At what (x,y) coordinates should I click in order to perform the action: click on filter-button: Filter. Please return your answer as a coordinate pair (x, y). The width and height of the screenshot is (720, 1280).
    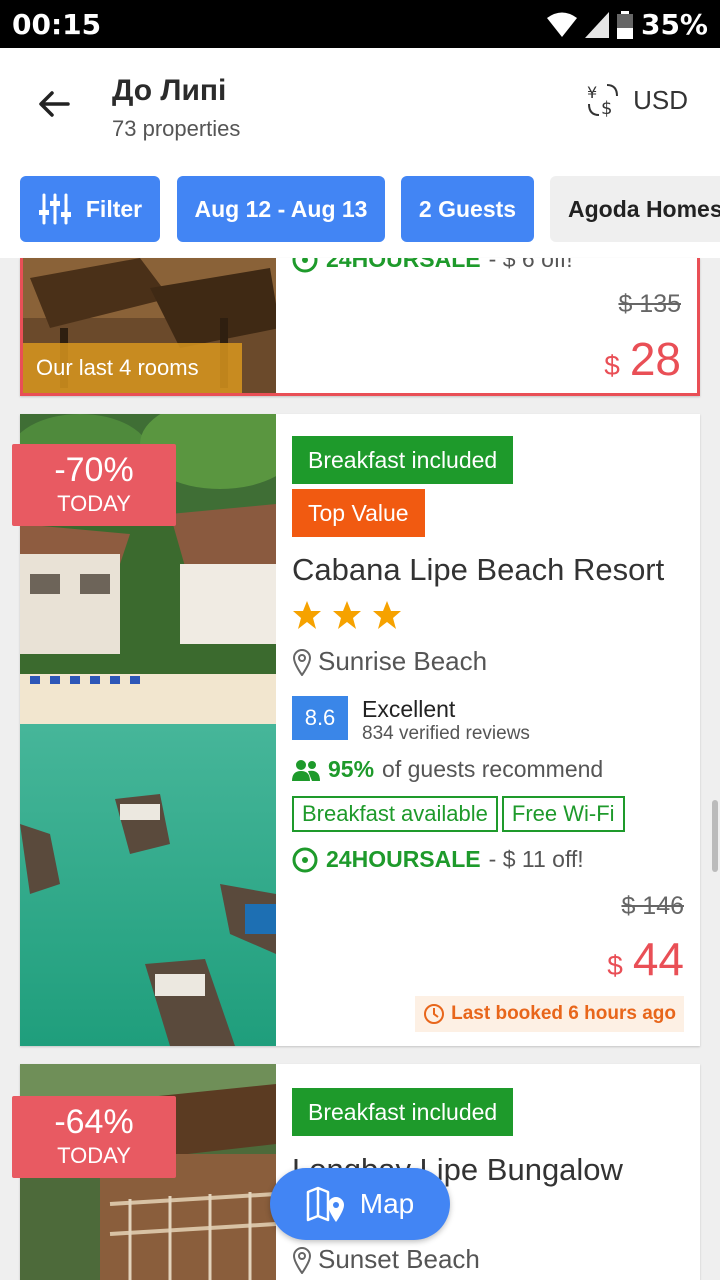
    Looking at the image, I should click on (90, 209).